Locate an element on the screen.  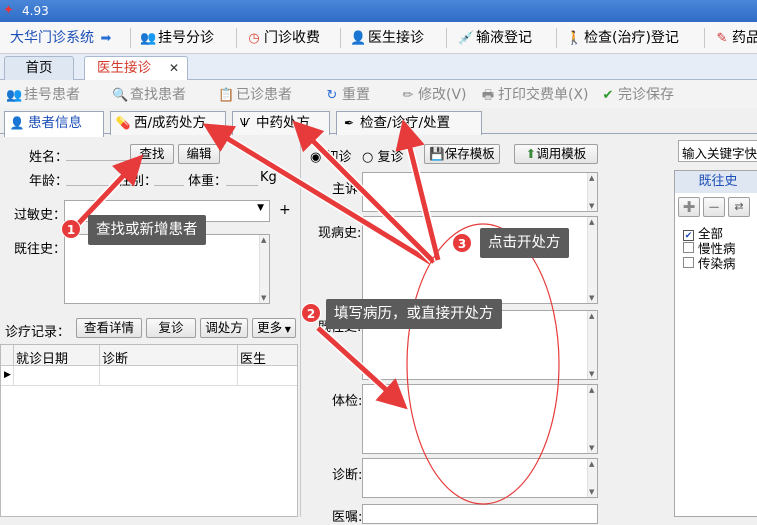
tab-home-label: 首页 is located at coordinates (39, 68).